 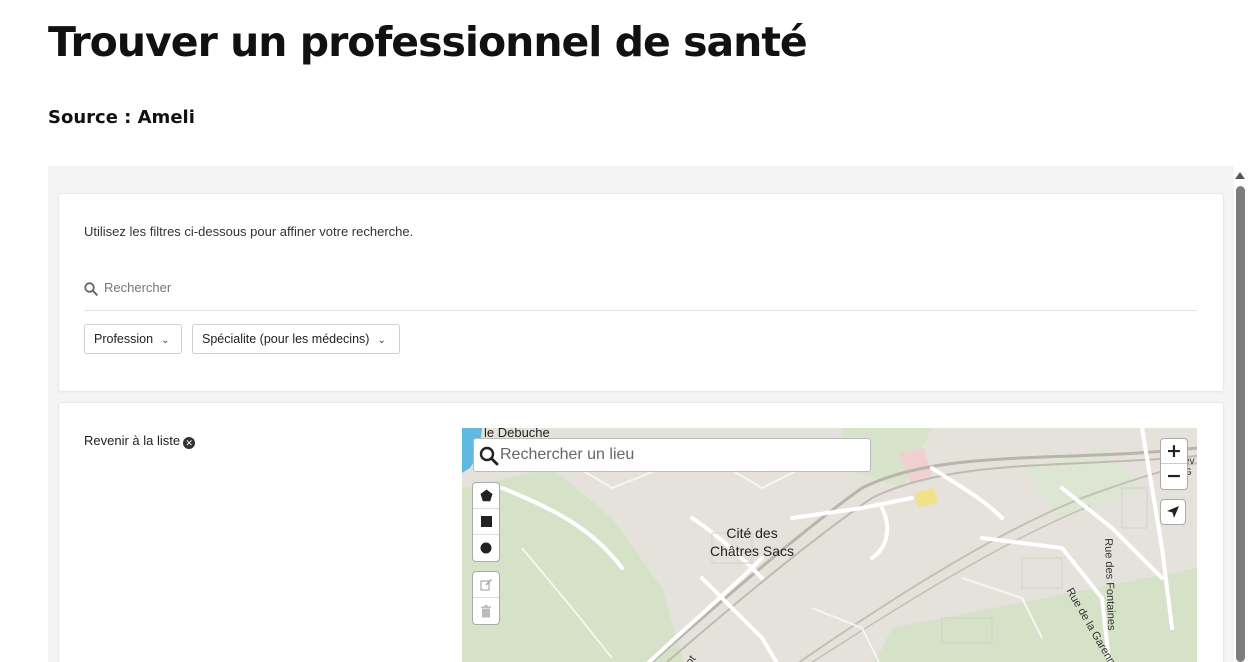 I want to click on map-draw-toolbar, so click(x=486, y=522).